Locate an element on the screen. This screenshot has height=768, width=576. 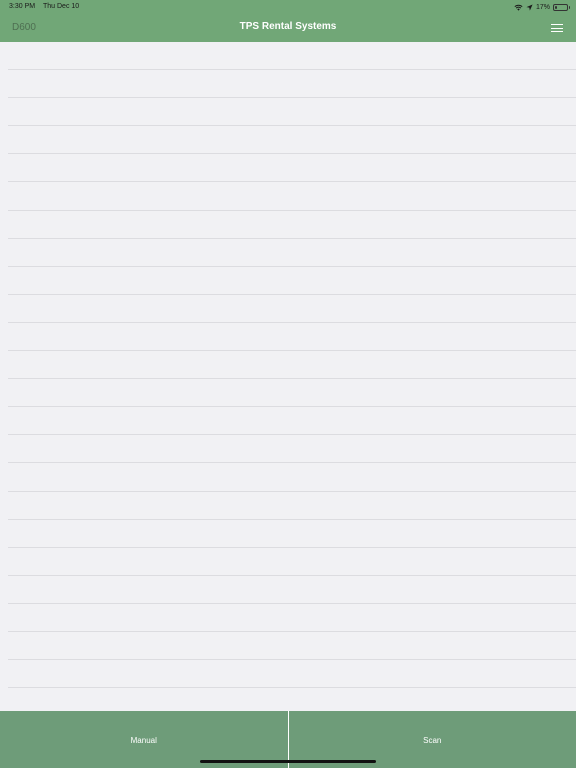
home-indicator is located at coordinates (288, 761).